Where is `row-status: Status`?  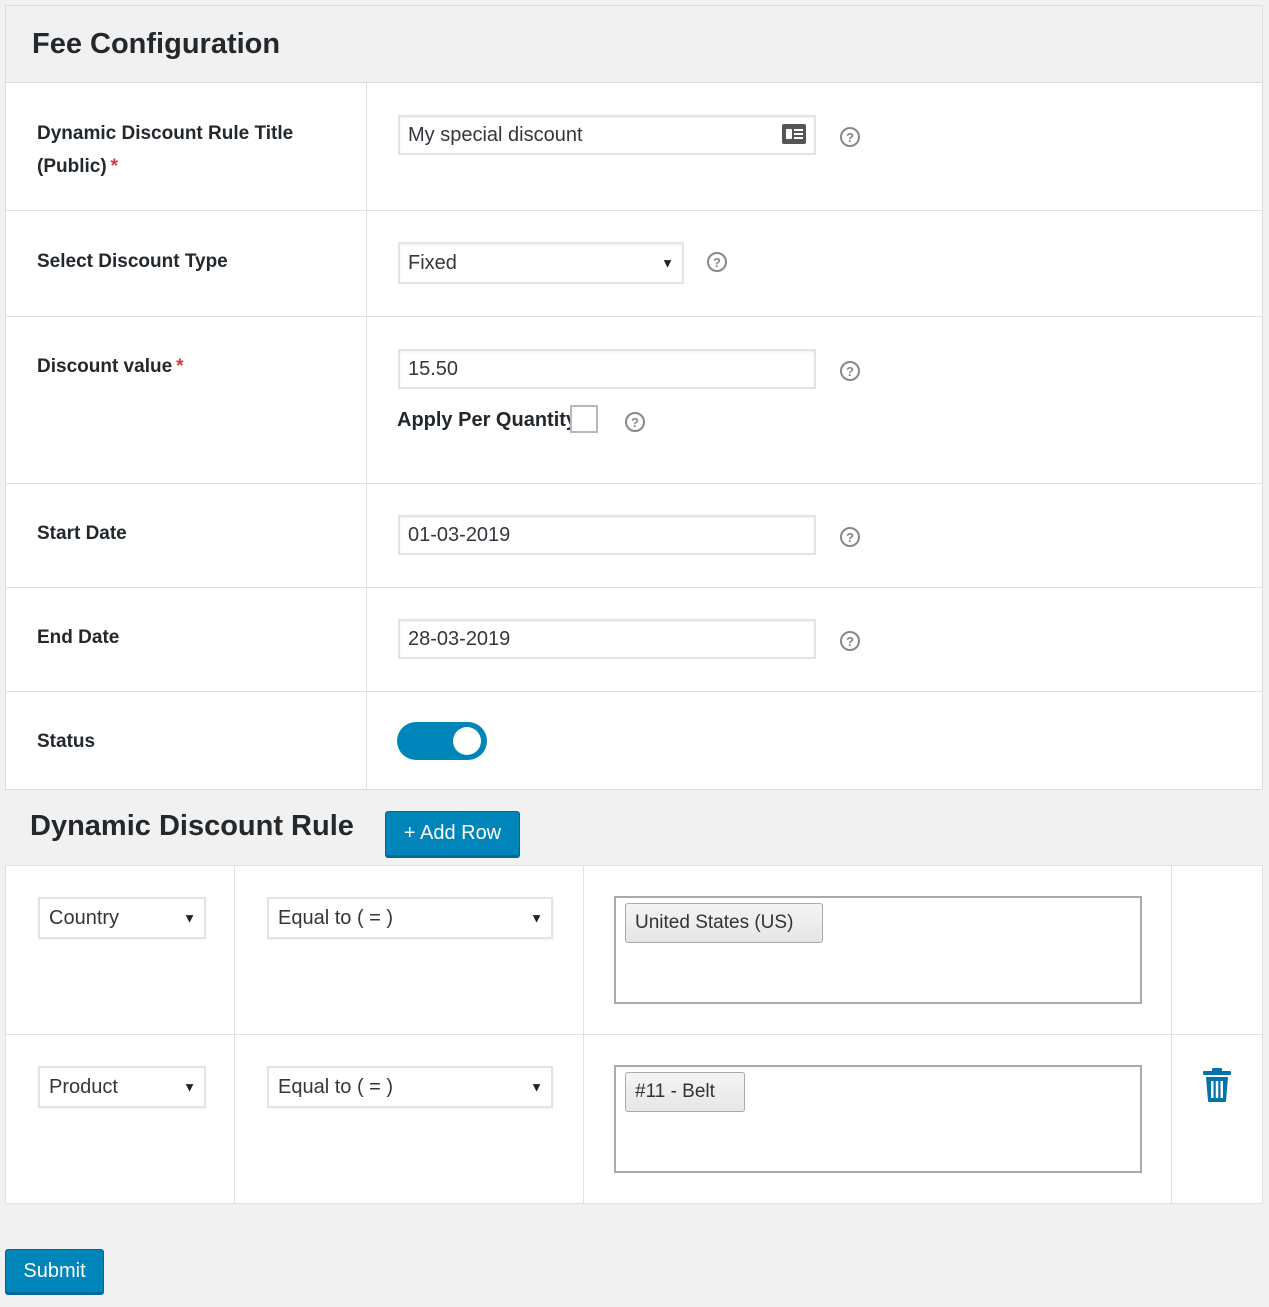 row-status: Status is located at coordinates (634, 741).